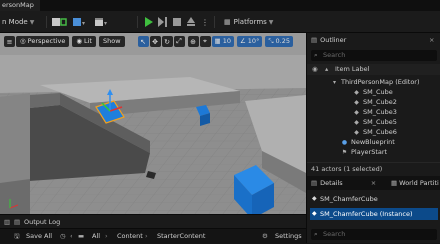 The width and height of the screenshot is (440, 244). Describe the element at coordinates (39, 236) in the screenshot. I see `save-all-button: Save All` at that location.